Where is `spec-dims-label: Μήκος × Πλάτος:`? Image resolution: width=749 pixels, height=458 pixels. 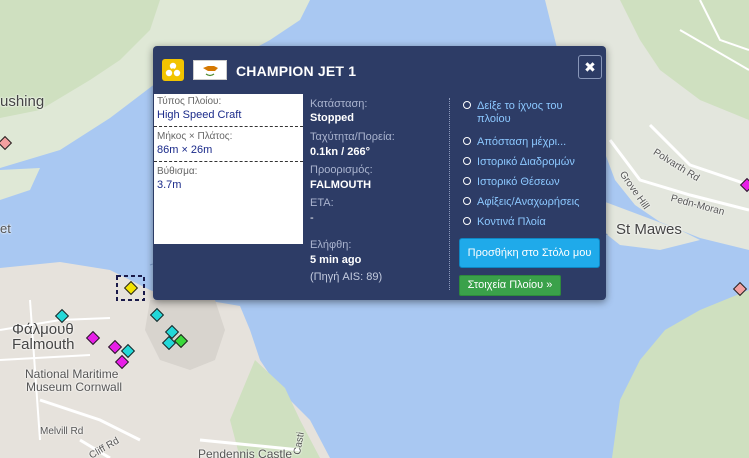 spec-dims-label: Μήκος × Πλάτος: is located at coordinates (195, 136).